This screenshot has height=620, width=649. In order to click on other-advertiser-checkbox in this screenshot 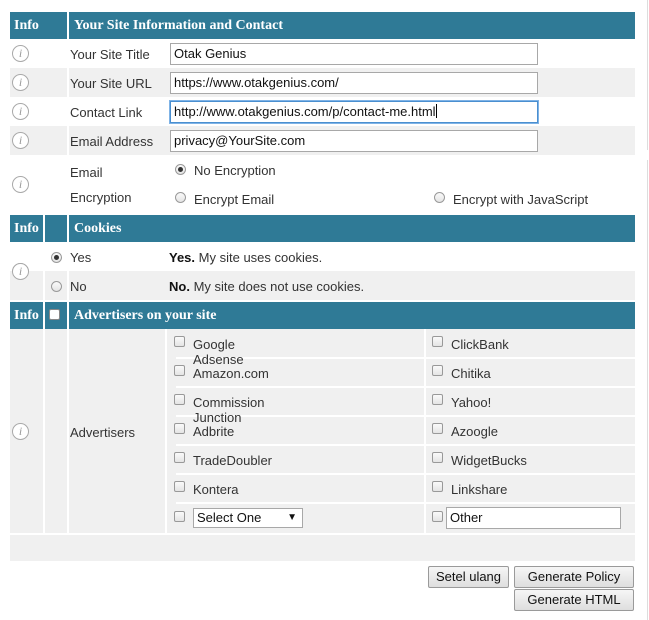, I will do `click(437, 516)`.